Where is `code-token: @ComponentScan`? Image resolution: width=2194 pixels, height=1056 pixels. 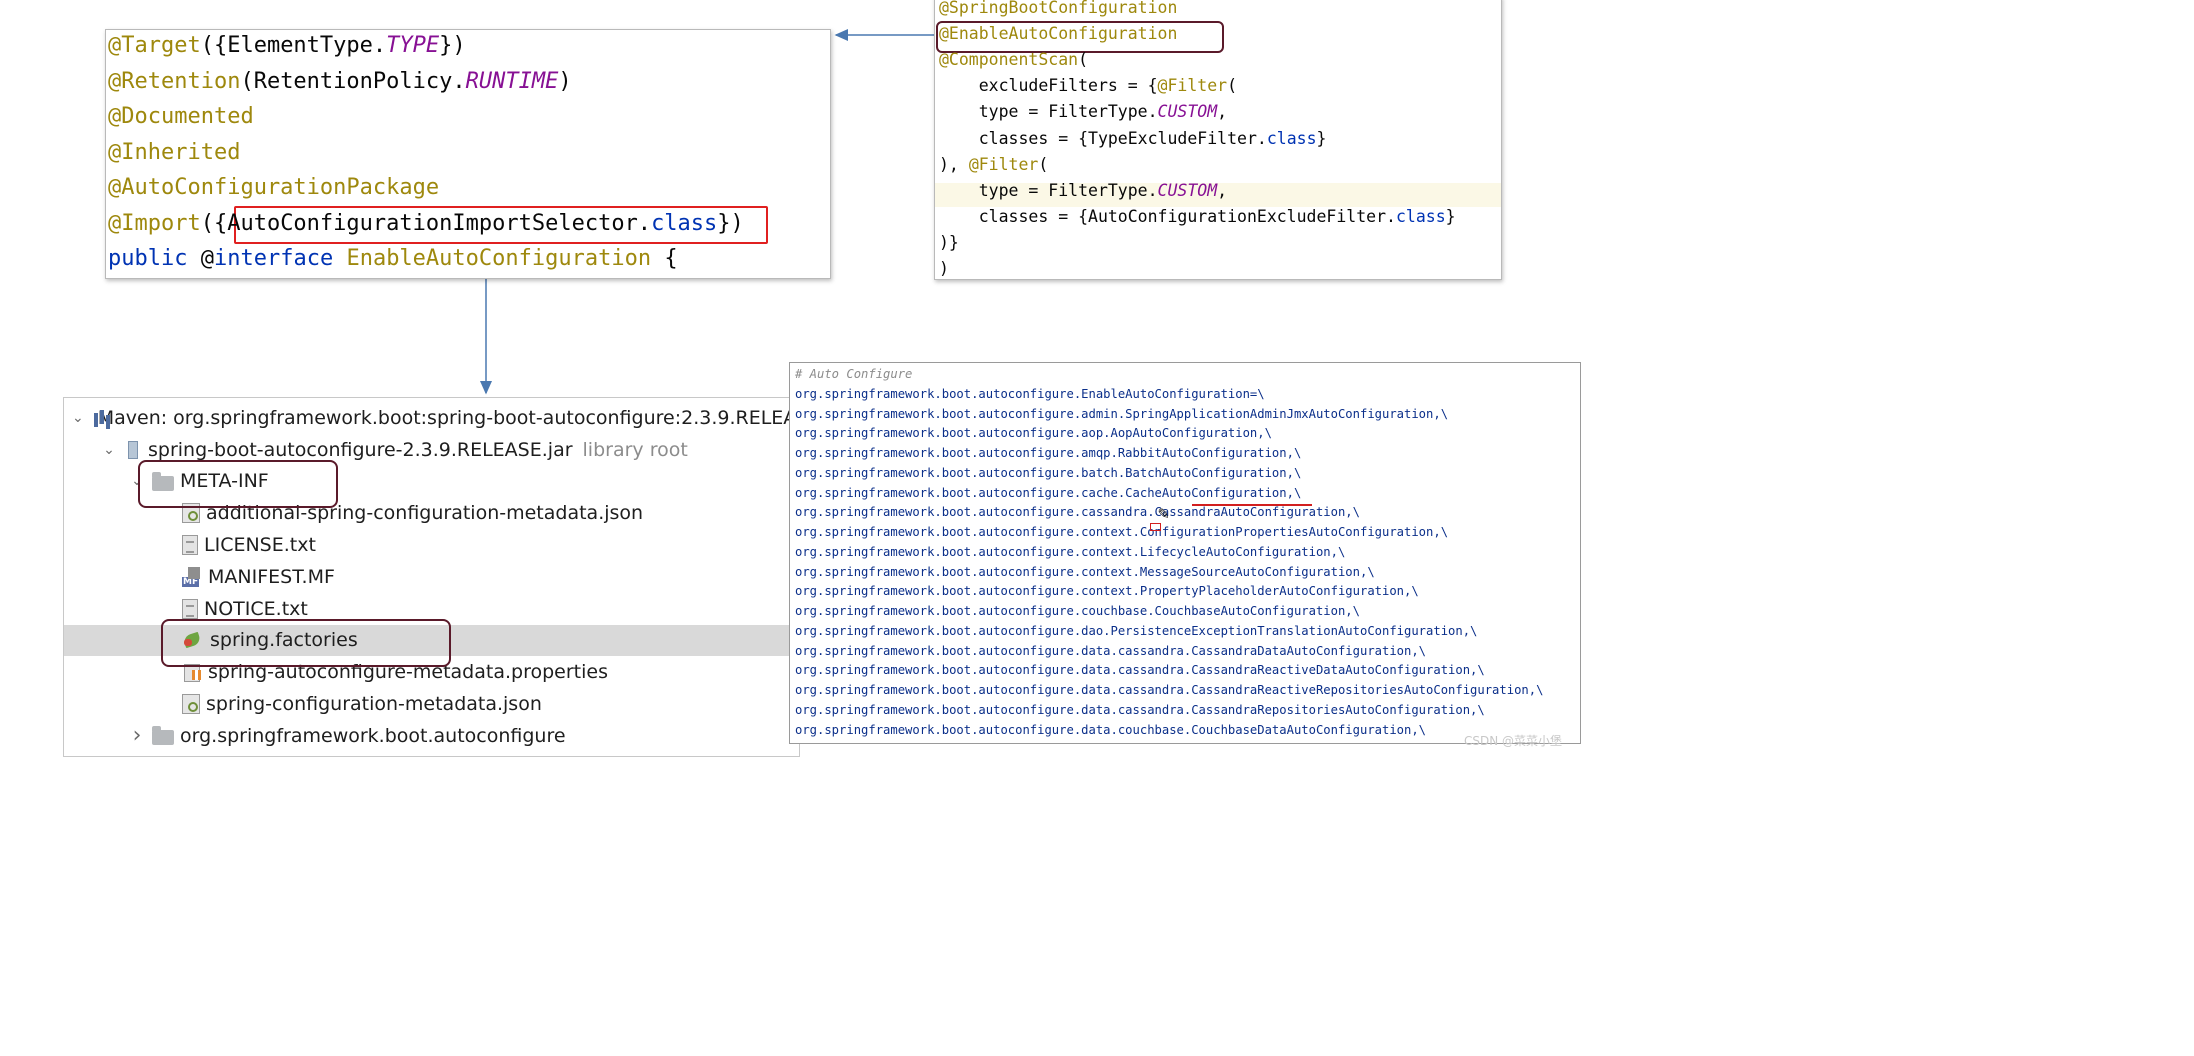 code-token: @ComponentScan is located at coordinates (1009, 60).